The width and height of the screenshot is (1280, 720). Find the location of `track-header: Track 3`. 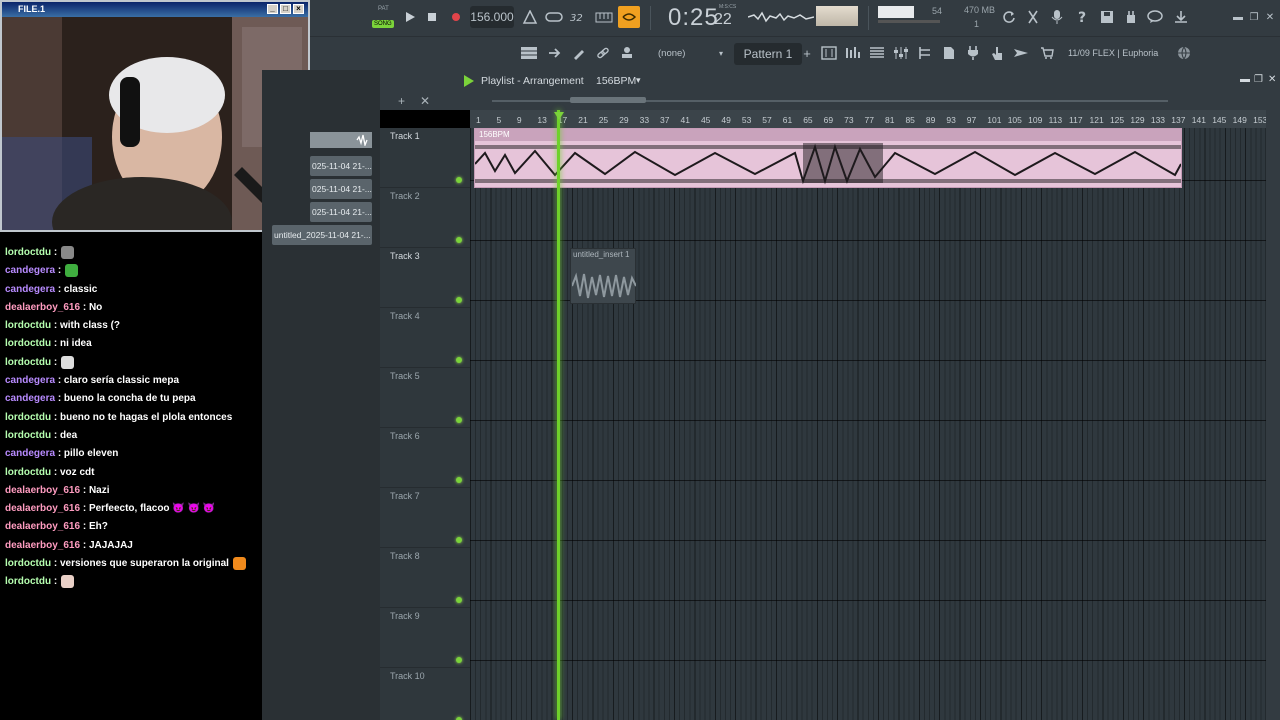

track-header: Track 3 is located at coordinates (425, 278).